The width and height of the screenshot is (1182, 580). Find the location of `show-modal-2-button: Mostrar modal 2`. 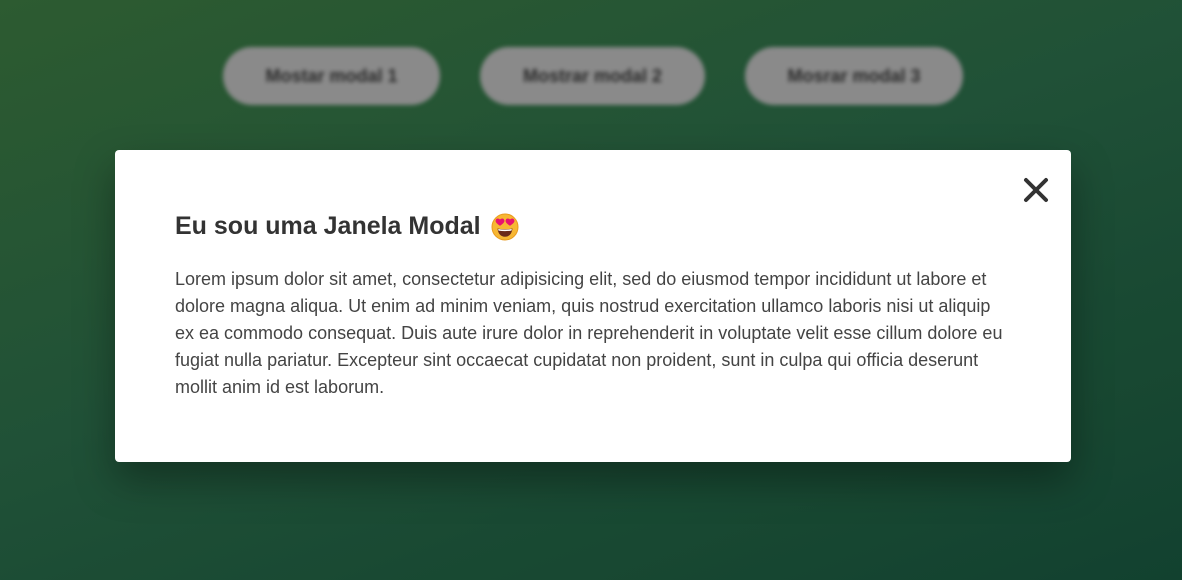

show-modal-2-button: Mostrar modal 2 is located at coordinates (592, 76).